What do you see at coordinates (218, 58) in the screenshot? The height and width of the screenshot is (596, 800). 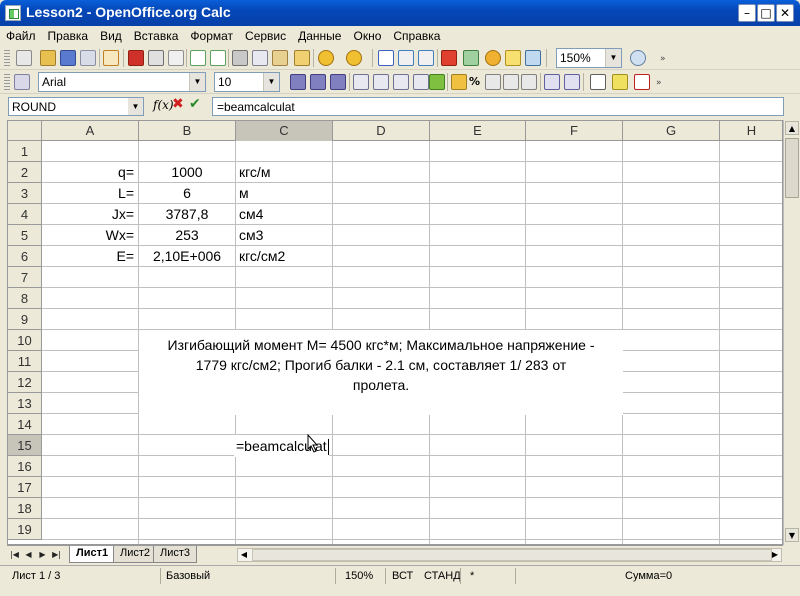 I see `autospellcheck-icon` at bounding box center [218, 58].